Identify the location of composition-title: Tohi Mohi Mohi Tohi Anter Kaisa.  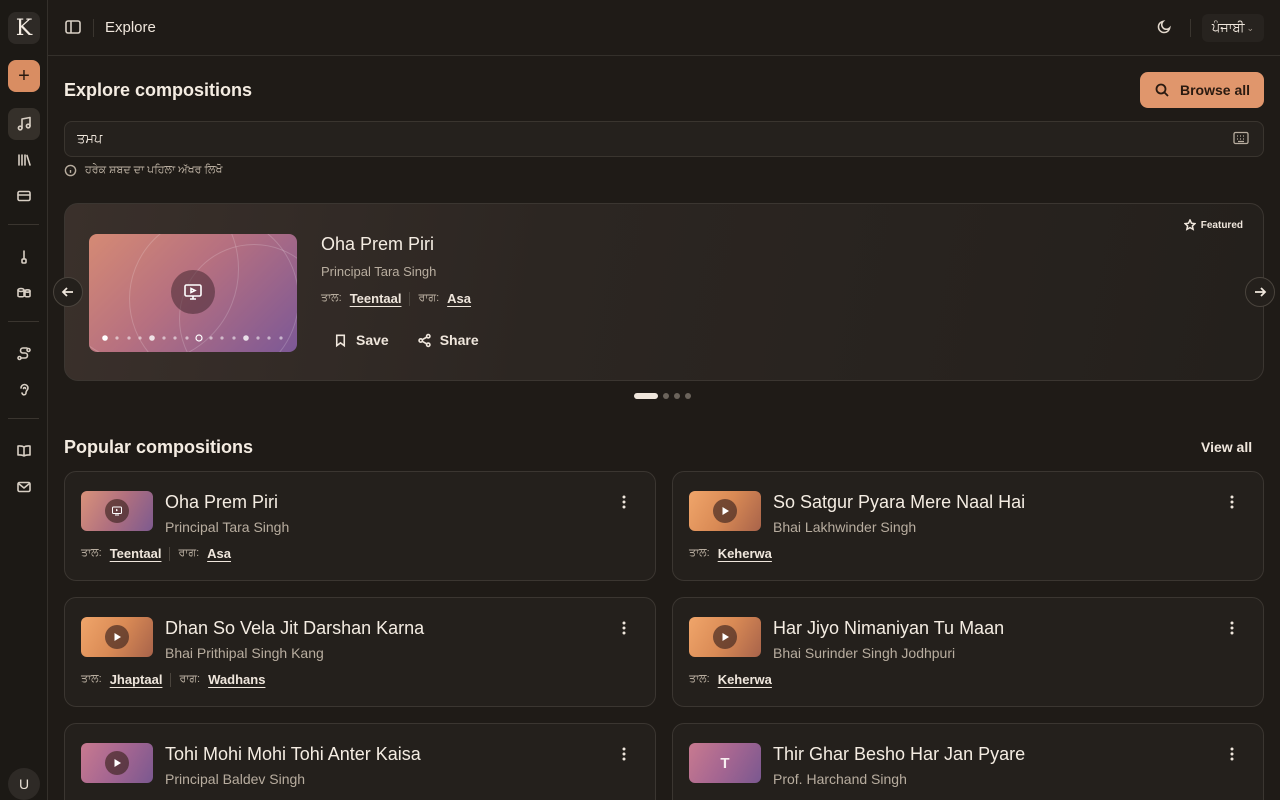
(293, 754).